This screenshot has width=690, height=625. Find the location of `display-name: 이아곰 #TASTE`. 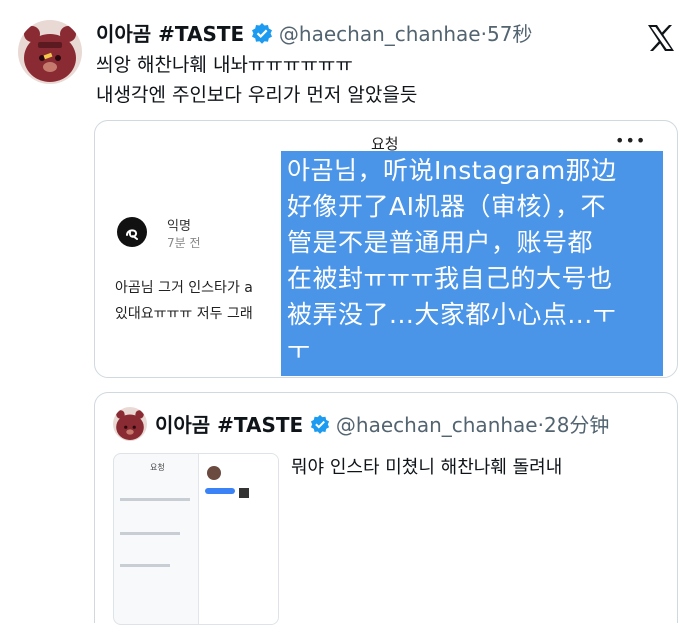

display-name: 이아곰 #TASTE is located at coordinates (170, 34).